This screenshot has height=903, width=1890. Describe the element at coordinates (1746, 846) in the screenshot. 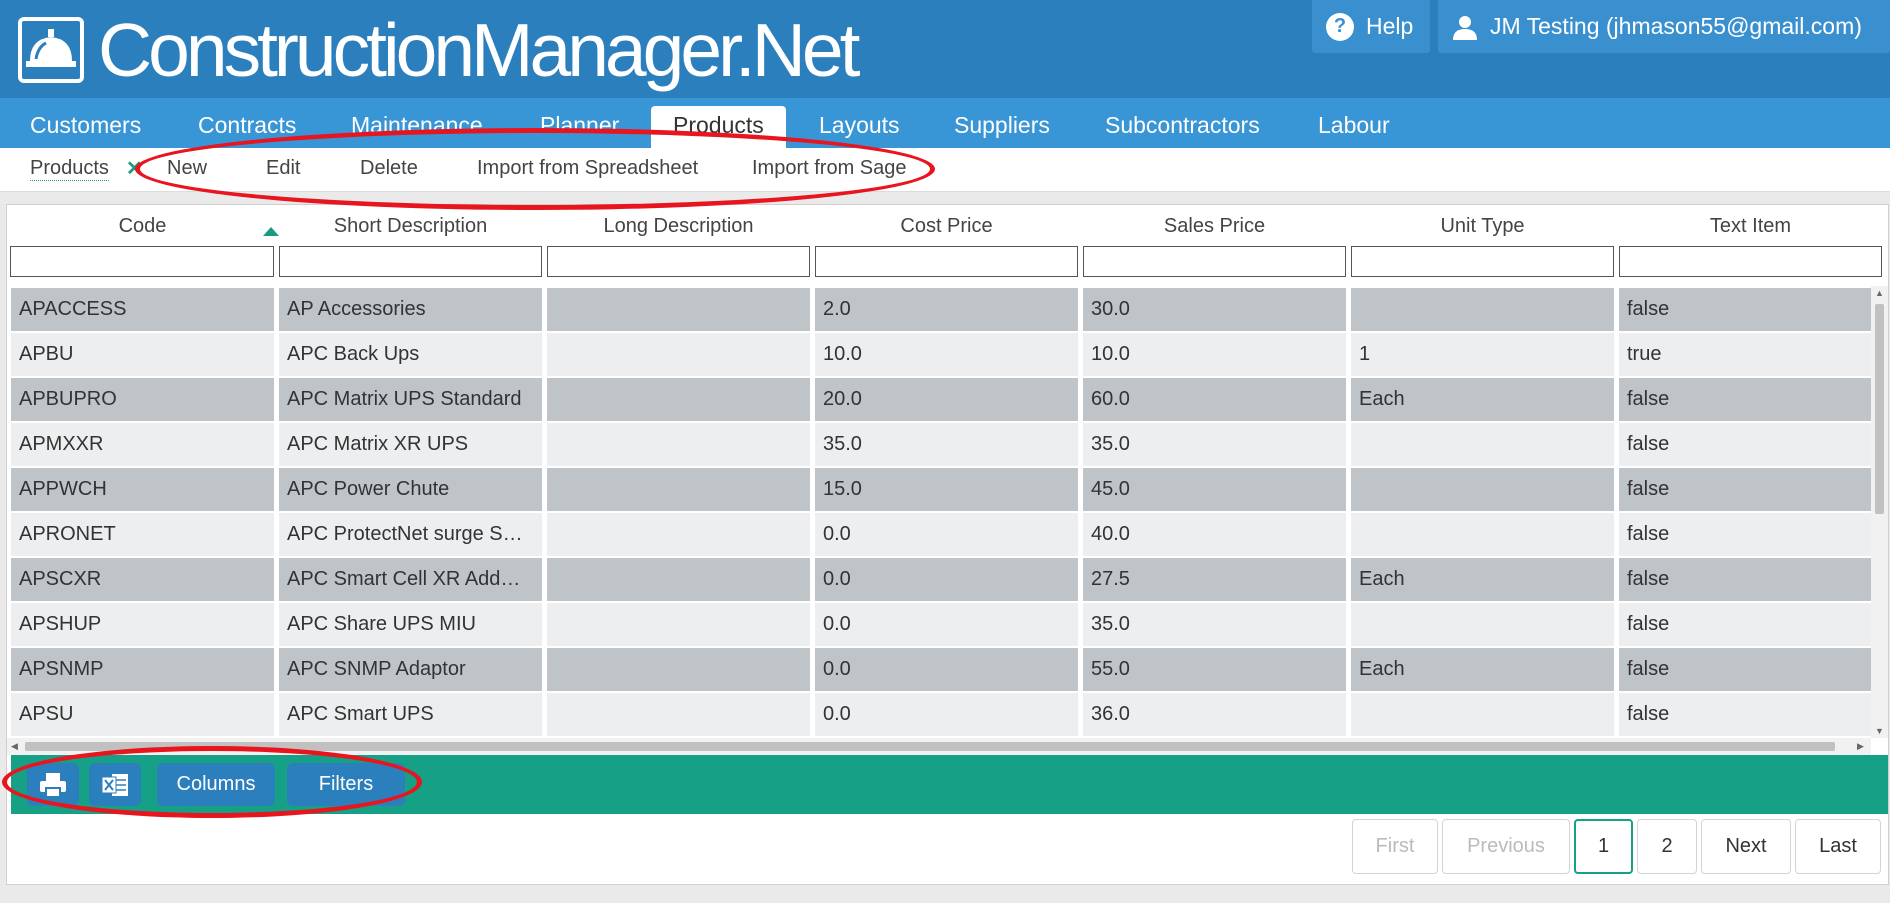

I see `next-page-button: Next` at that location.